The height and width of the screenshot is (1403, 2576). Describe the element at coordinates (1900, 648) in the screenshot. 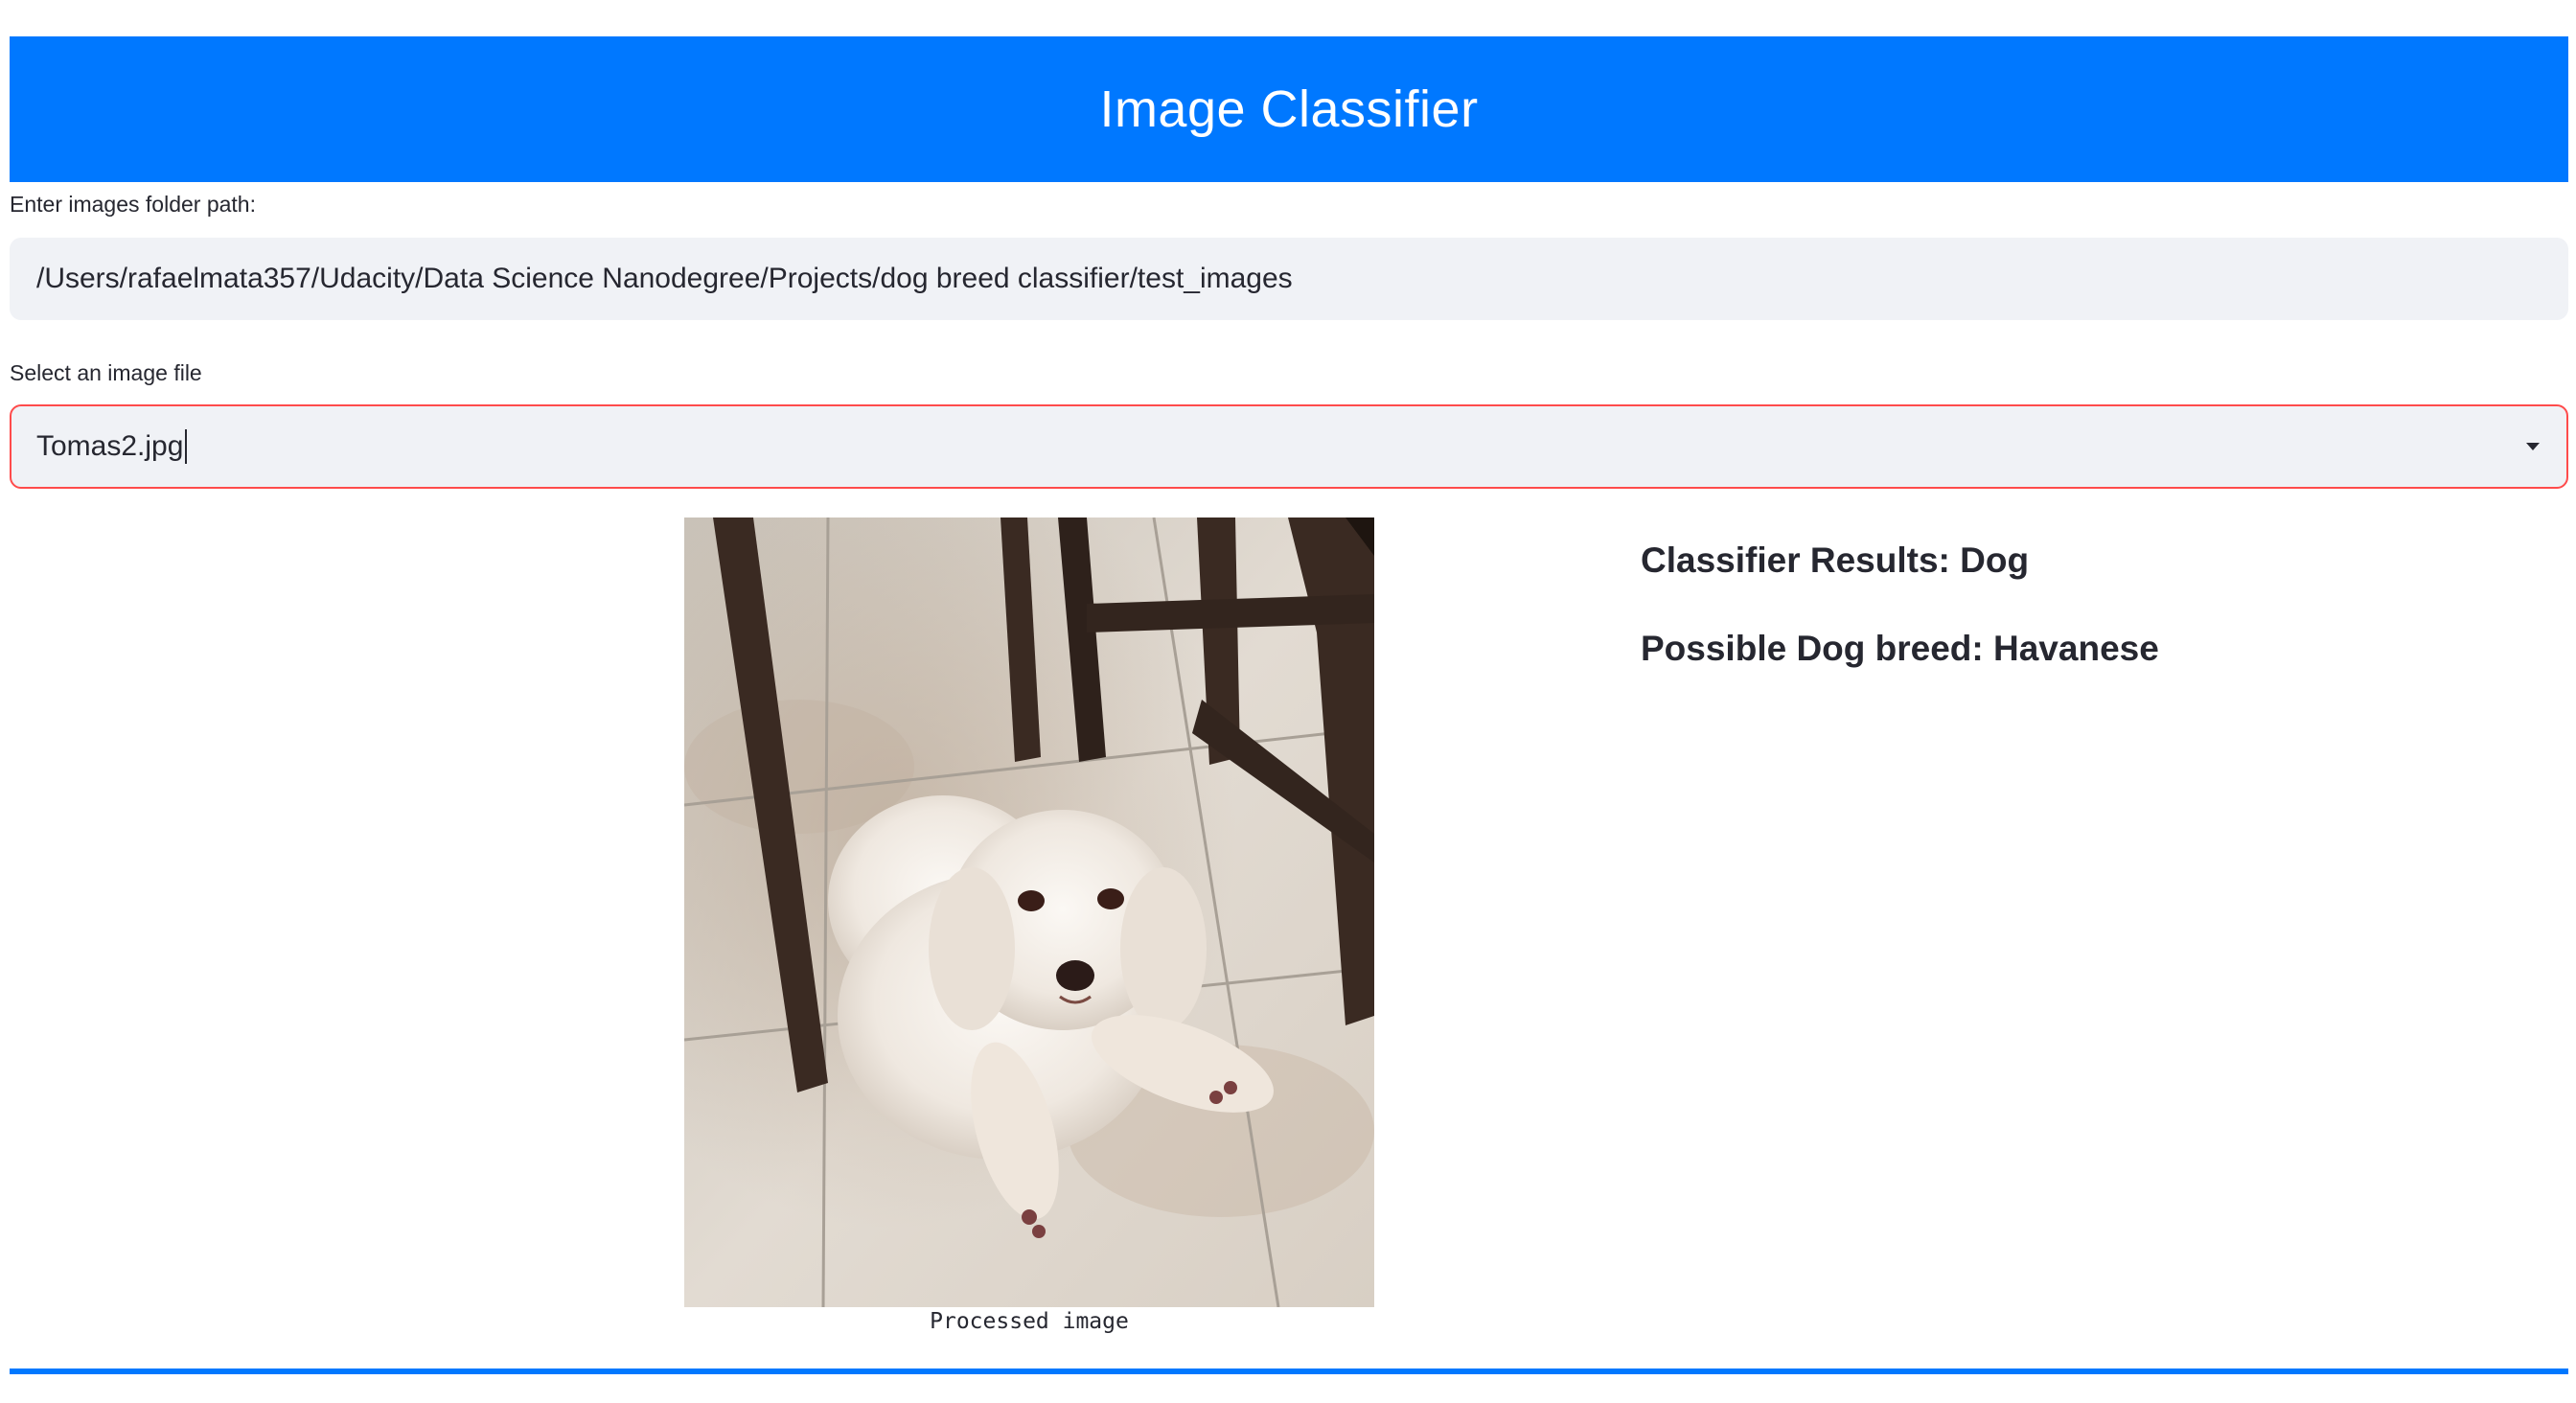

I see `dog-breed-result: Possible Dog breed: Havanese` at that location.